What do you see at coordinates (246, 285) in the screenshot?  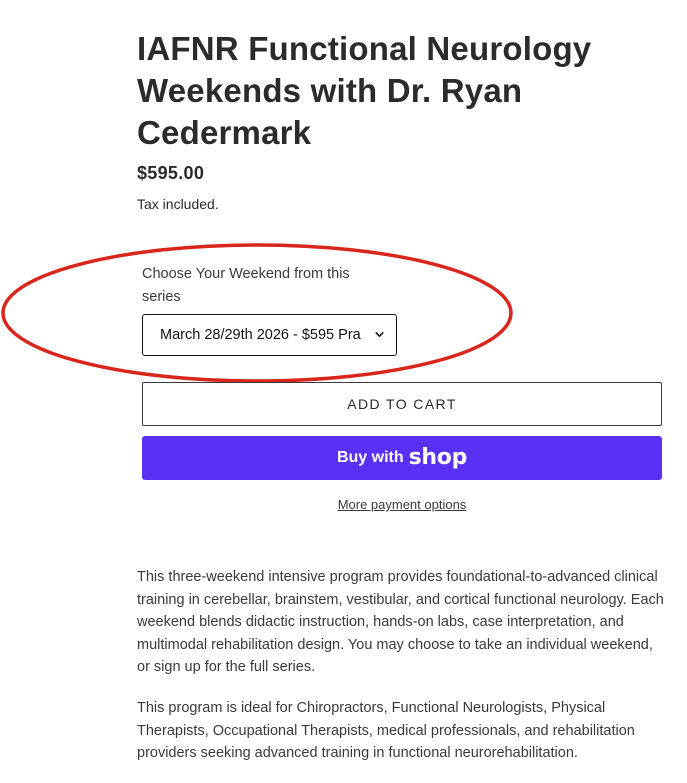 I see `variant-label: Choose Your Weekend from this series` at bounding box center [246, 285].